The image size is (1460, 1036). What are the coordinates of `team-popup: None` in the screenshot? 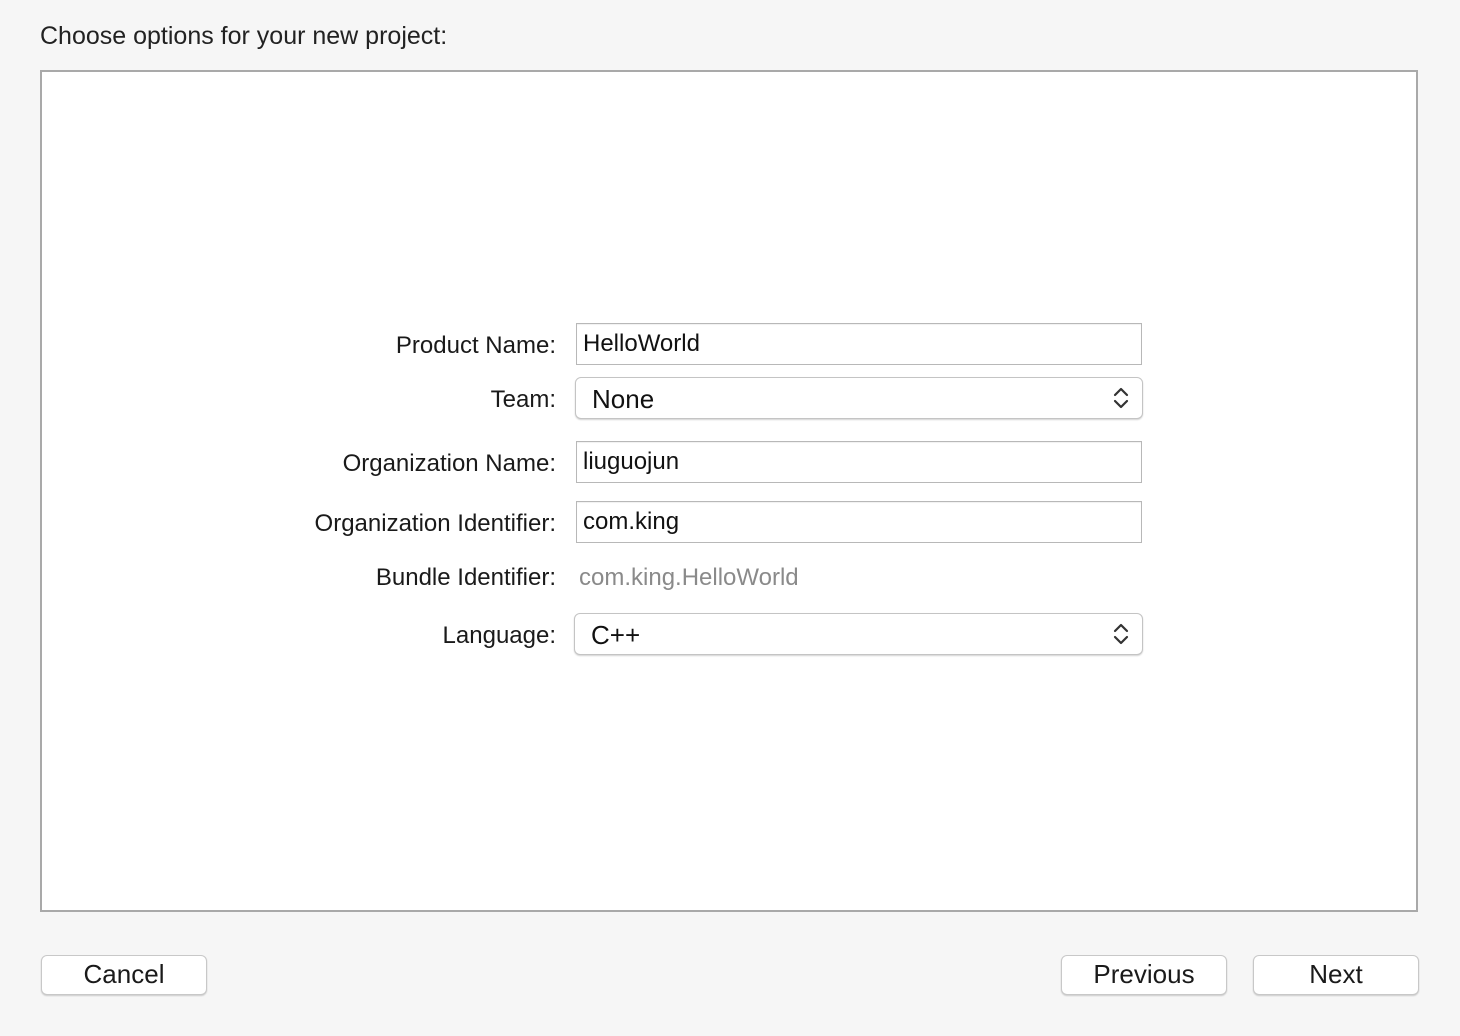 It's located at (859, 398).